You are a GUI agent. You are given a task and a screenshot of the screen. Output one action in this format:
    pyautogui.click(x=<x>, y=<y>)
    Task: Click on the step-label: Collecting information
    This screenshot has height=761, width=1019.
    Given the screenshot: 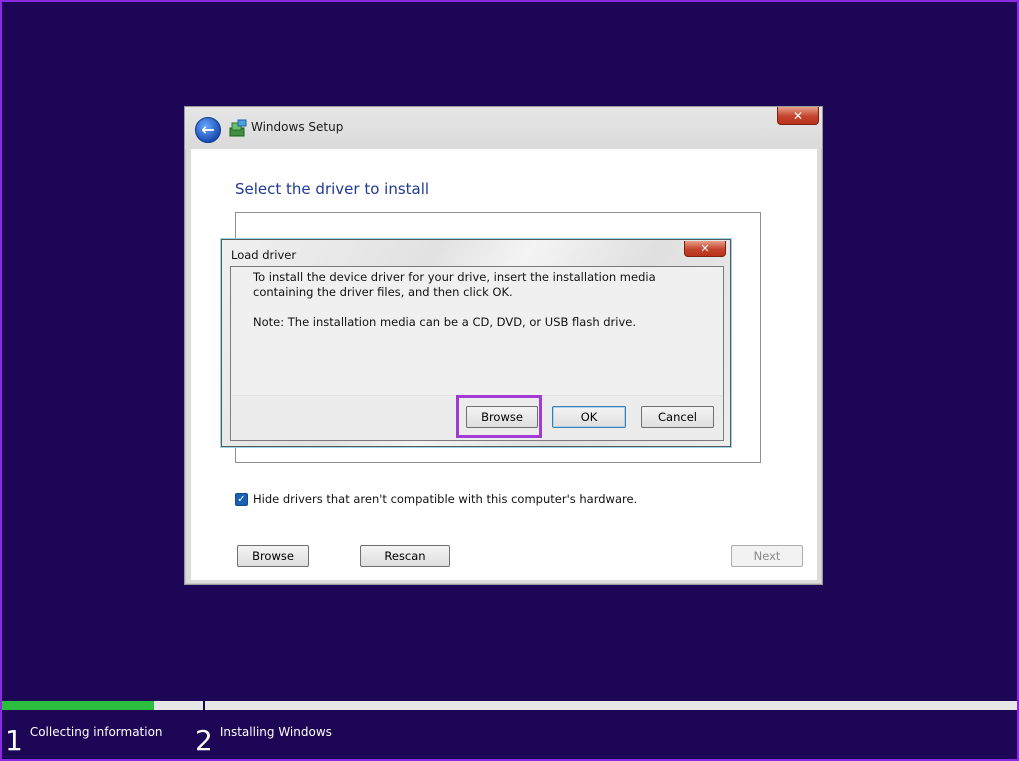 What is the action you would take?
    pyautogui.click(x=96, y=732)
    